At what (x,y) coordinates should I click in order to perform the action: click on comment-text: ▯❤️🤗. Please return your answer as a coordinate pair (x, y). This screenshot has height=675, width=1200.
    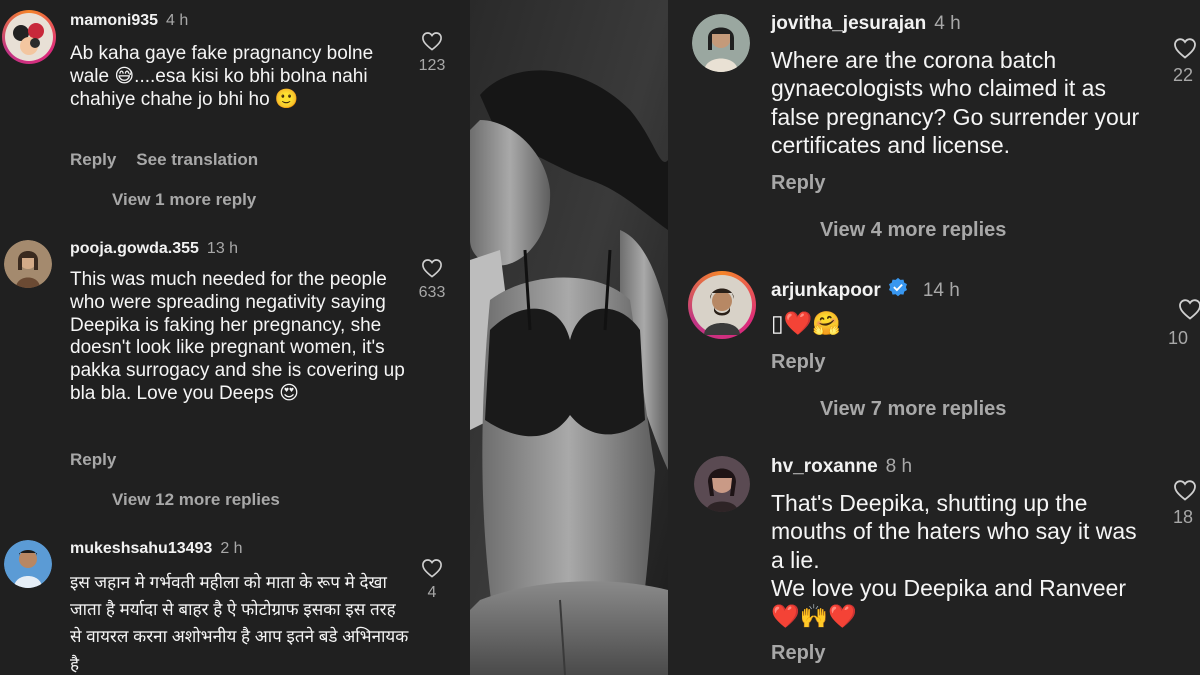
    Looking at the image, I should click on (806, 323).